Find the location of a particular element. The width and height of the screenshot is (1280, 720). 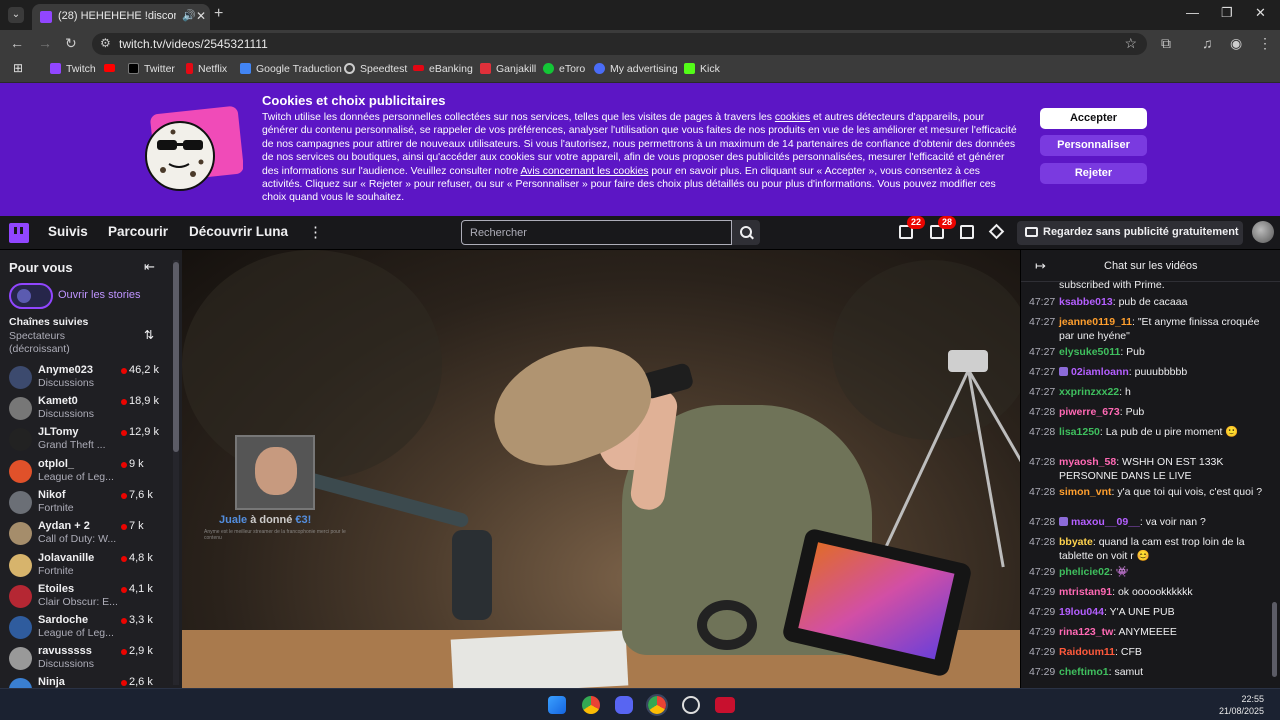

twitch-favicon-icon is located at coordinates (46, 17).